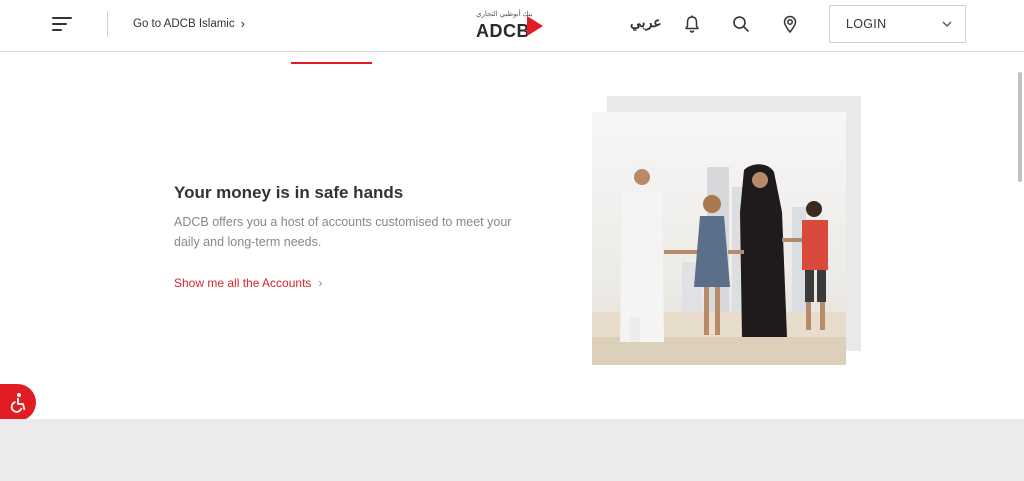  What do you see at coordinates (719, 238) in the screenshot?
I see `family-beach-photo` at bounding box center [719, 238].